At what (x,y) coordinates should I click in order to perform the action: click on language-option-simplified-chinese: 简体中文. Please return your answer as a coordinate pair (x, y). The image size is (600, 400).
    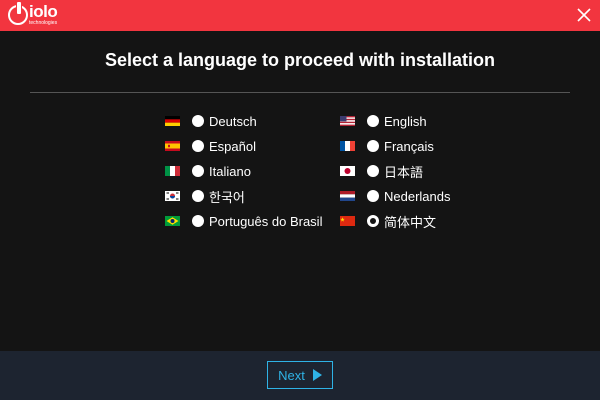
    Looking at the image, I should click on (388, 221).